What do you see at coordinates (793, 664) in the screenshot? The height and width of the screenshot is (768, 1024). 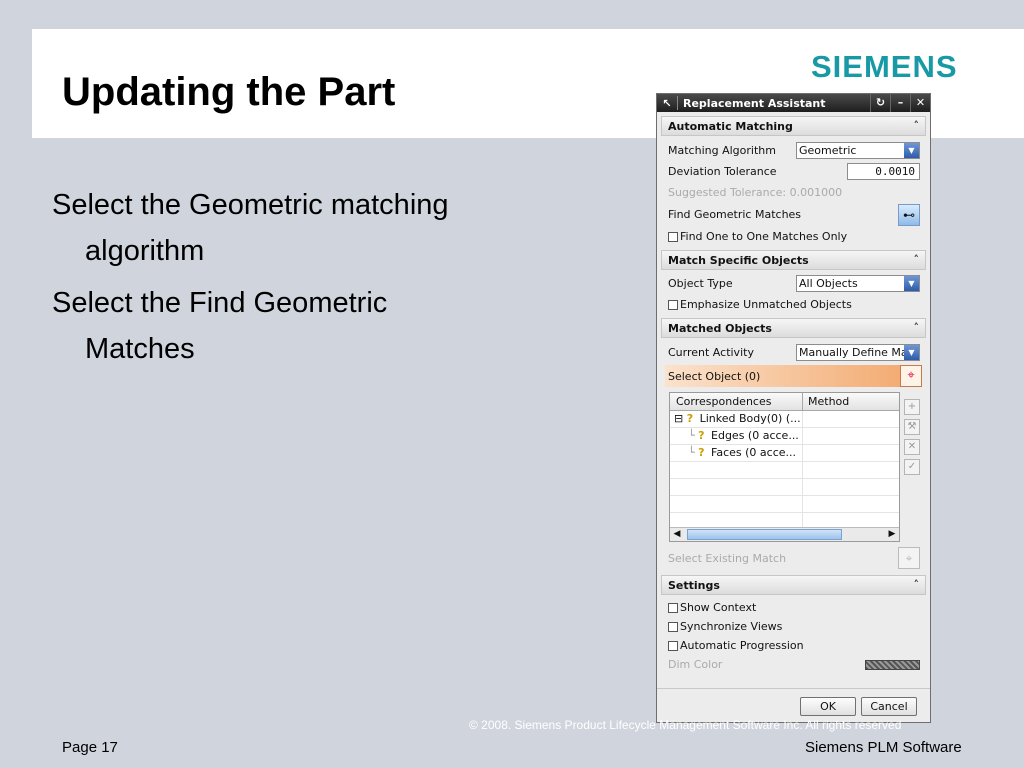 I see `dim-color-row: Dim Color` at bounding box center [793, 664].